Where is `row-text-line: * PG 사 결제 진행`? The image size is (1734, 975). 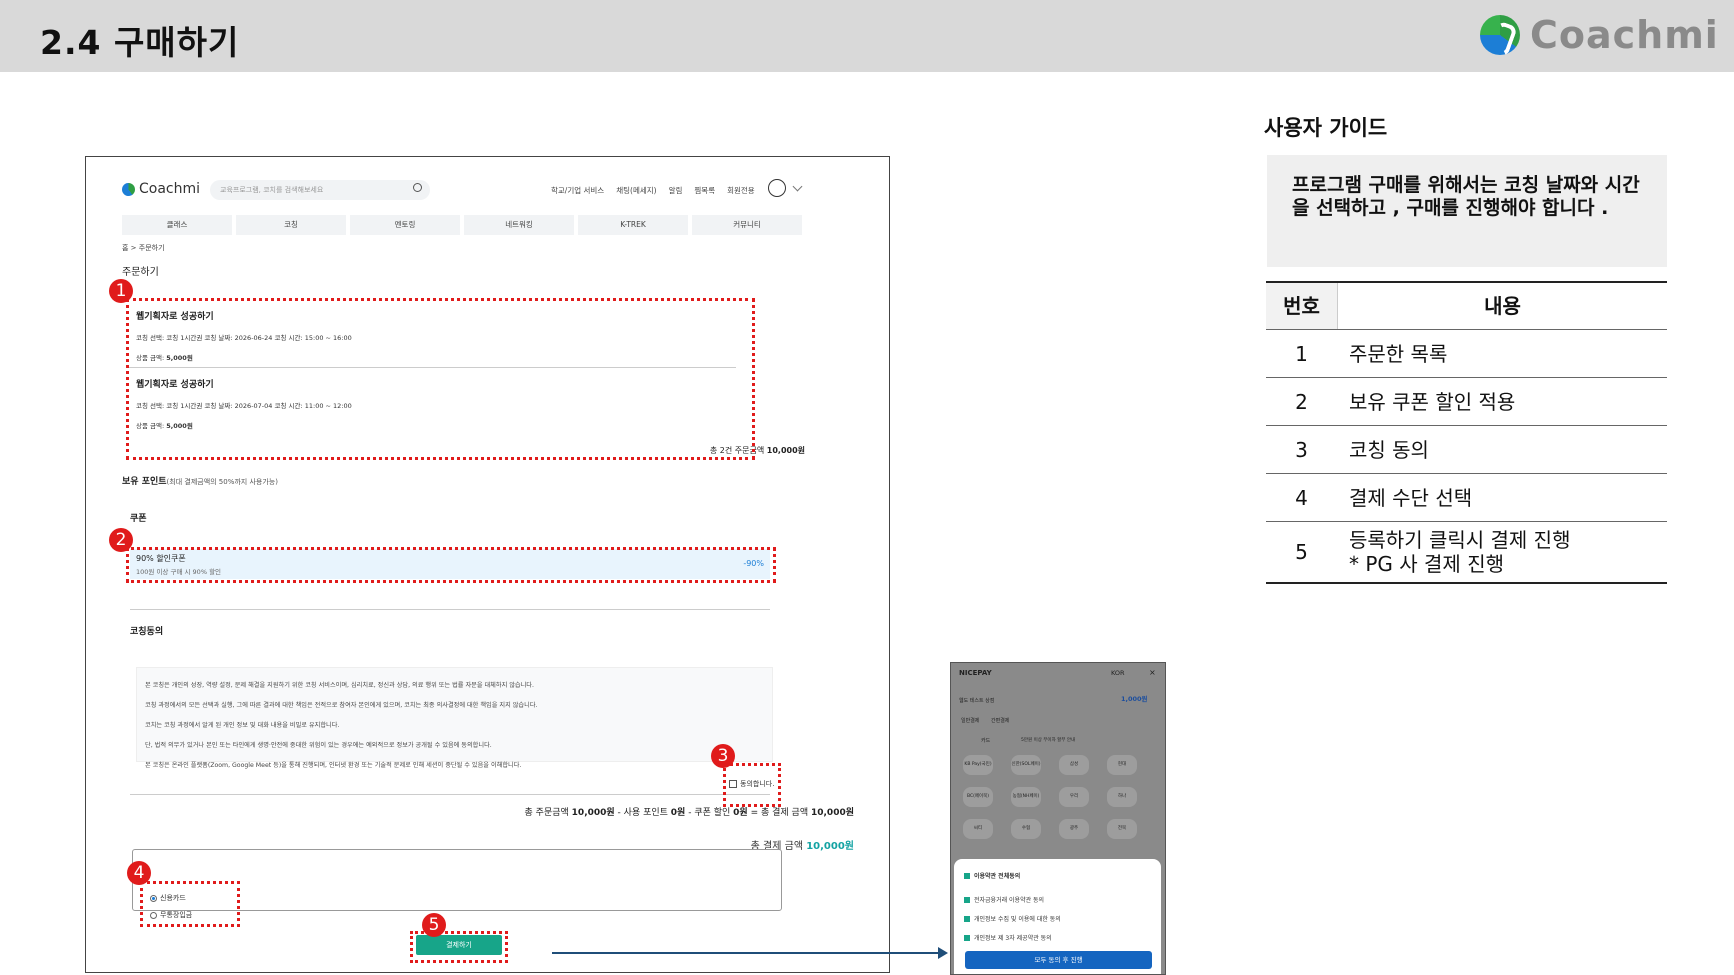 row-text-line: * PG 사 결제 진행 is located at coordinates (1426, 564).